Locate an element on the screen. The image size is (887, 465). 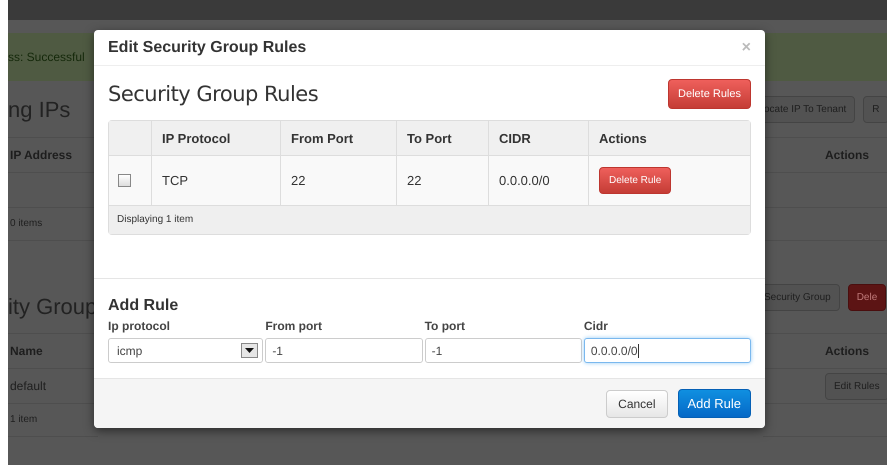
delete-rules-button: Delete Rules is located at coordinates (709, 94).